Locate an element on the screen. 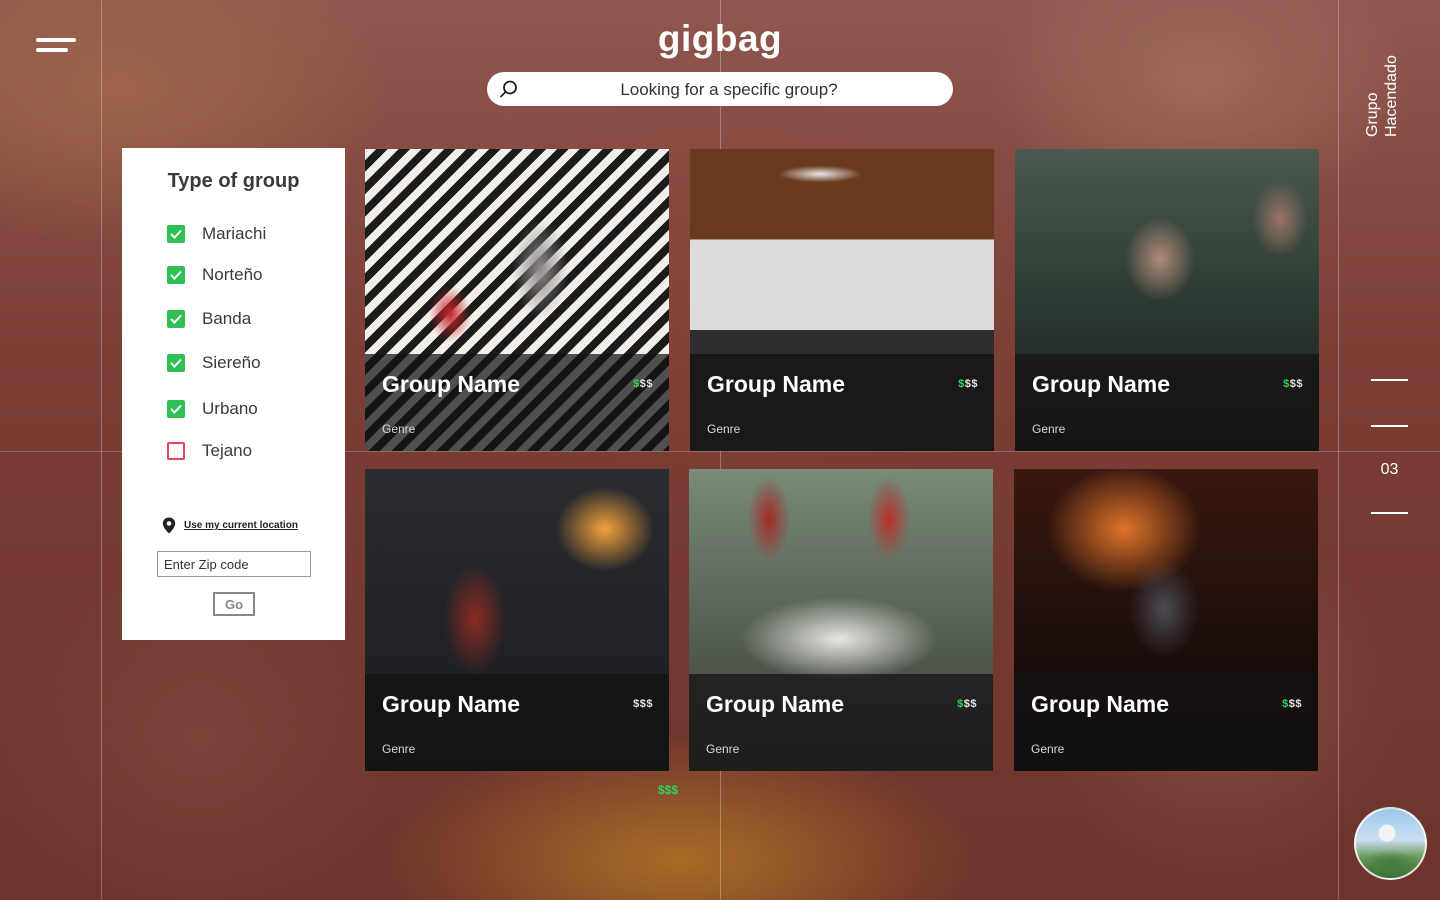 The height and width of the screenshot is (900, 1440). filter-option-banda: Banda is located at coordinates (209, 319).